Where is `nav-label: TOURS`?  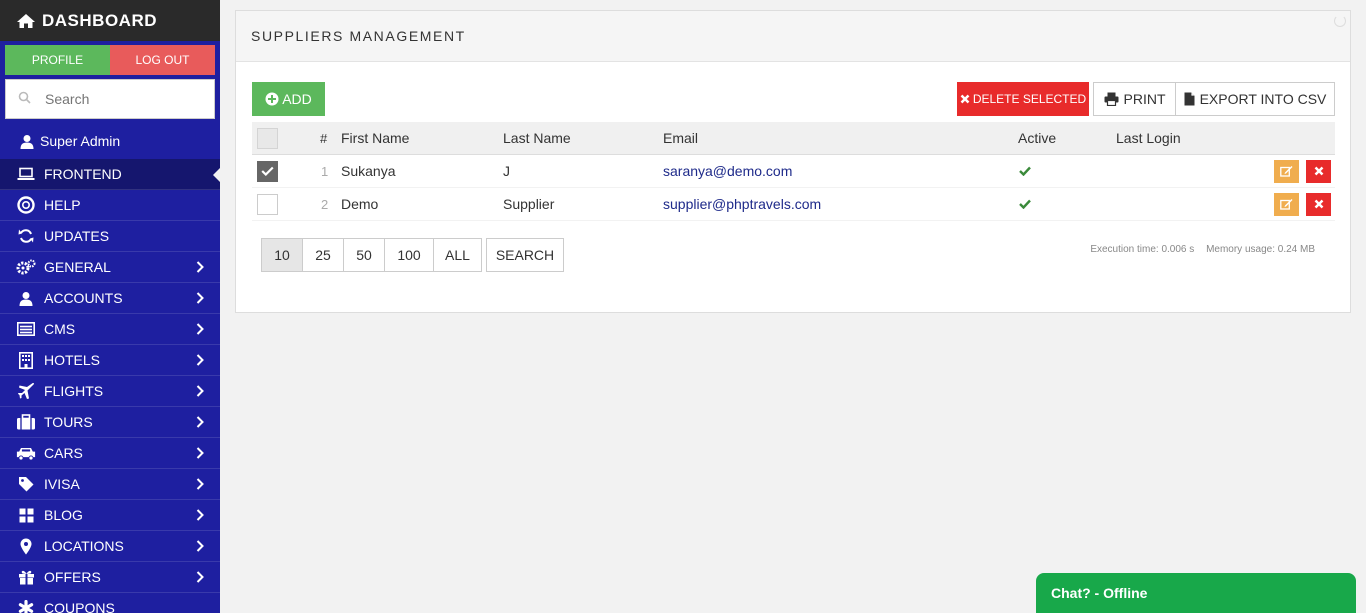 nav-label: TOURS is located at coordinates (68, 422).